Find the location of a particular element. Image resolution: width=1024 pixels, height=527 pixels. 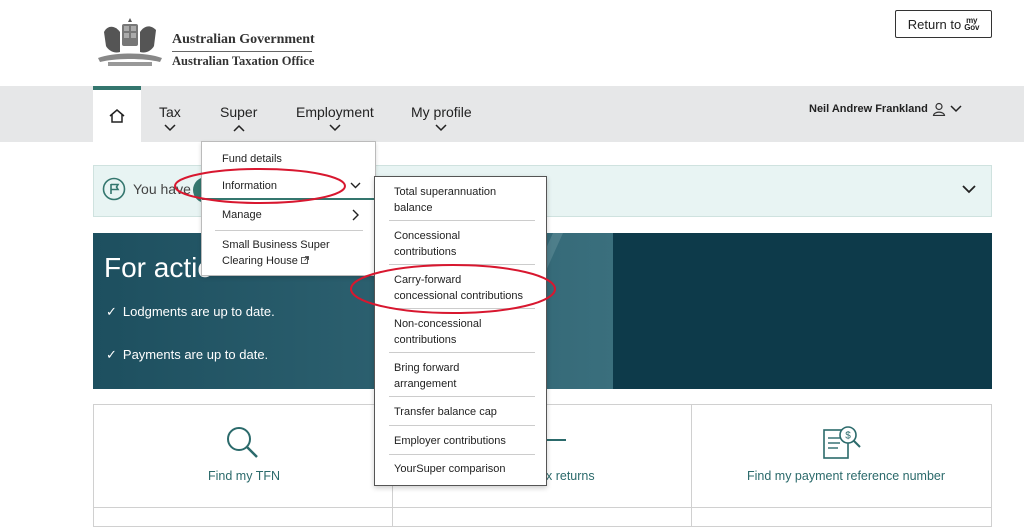

nav-super-label: Super is located at coordinates (239, 112).